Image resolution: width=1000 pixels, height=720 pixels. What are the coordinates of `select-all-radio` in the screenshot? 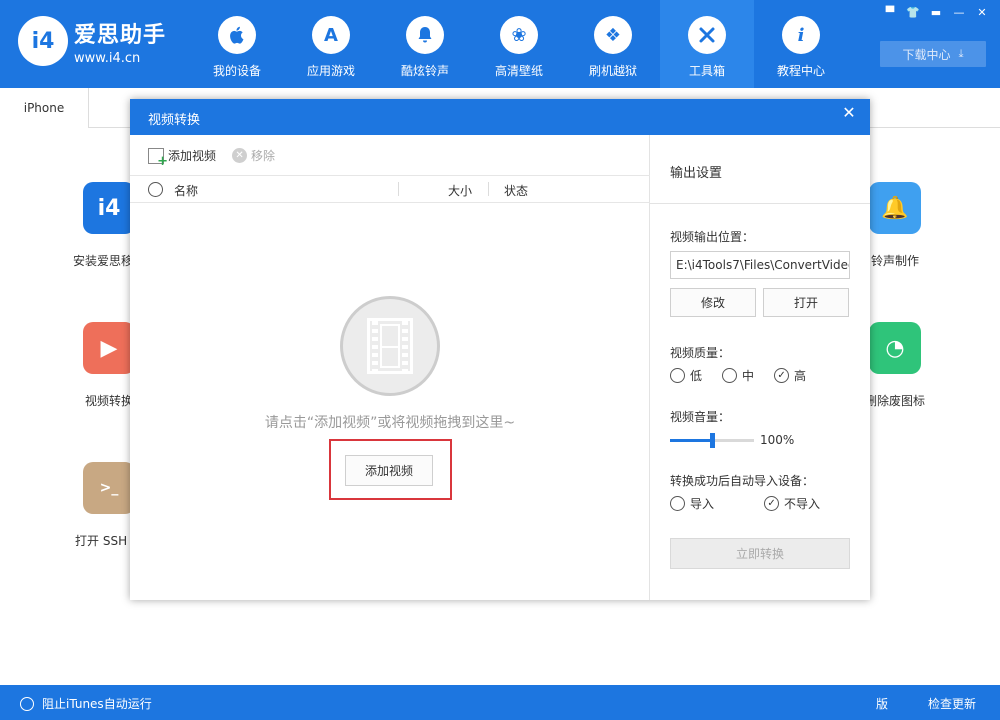 It's located at (155, 189).